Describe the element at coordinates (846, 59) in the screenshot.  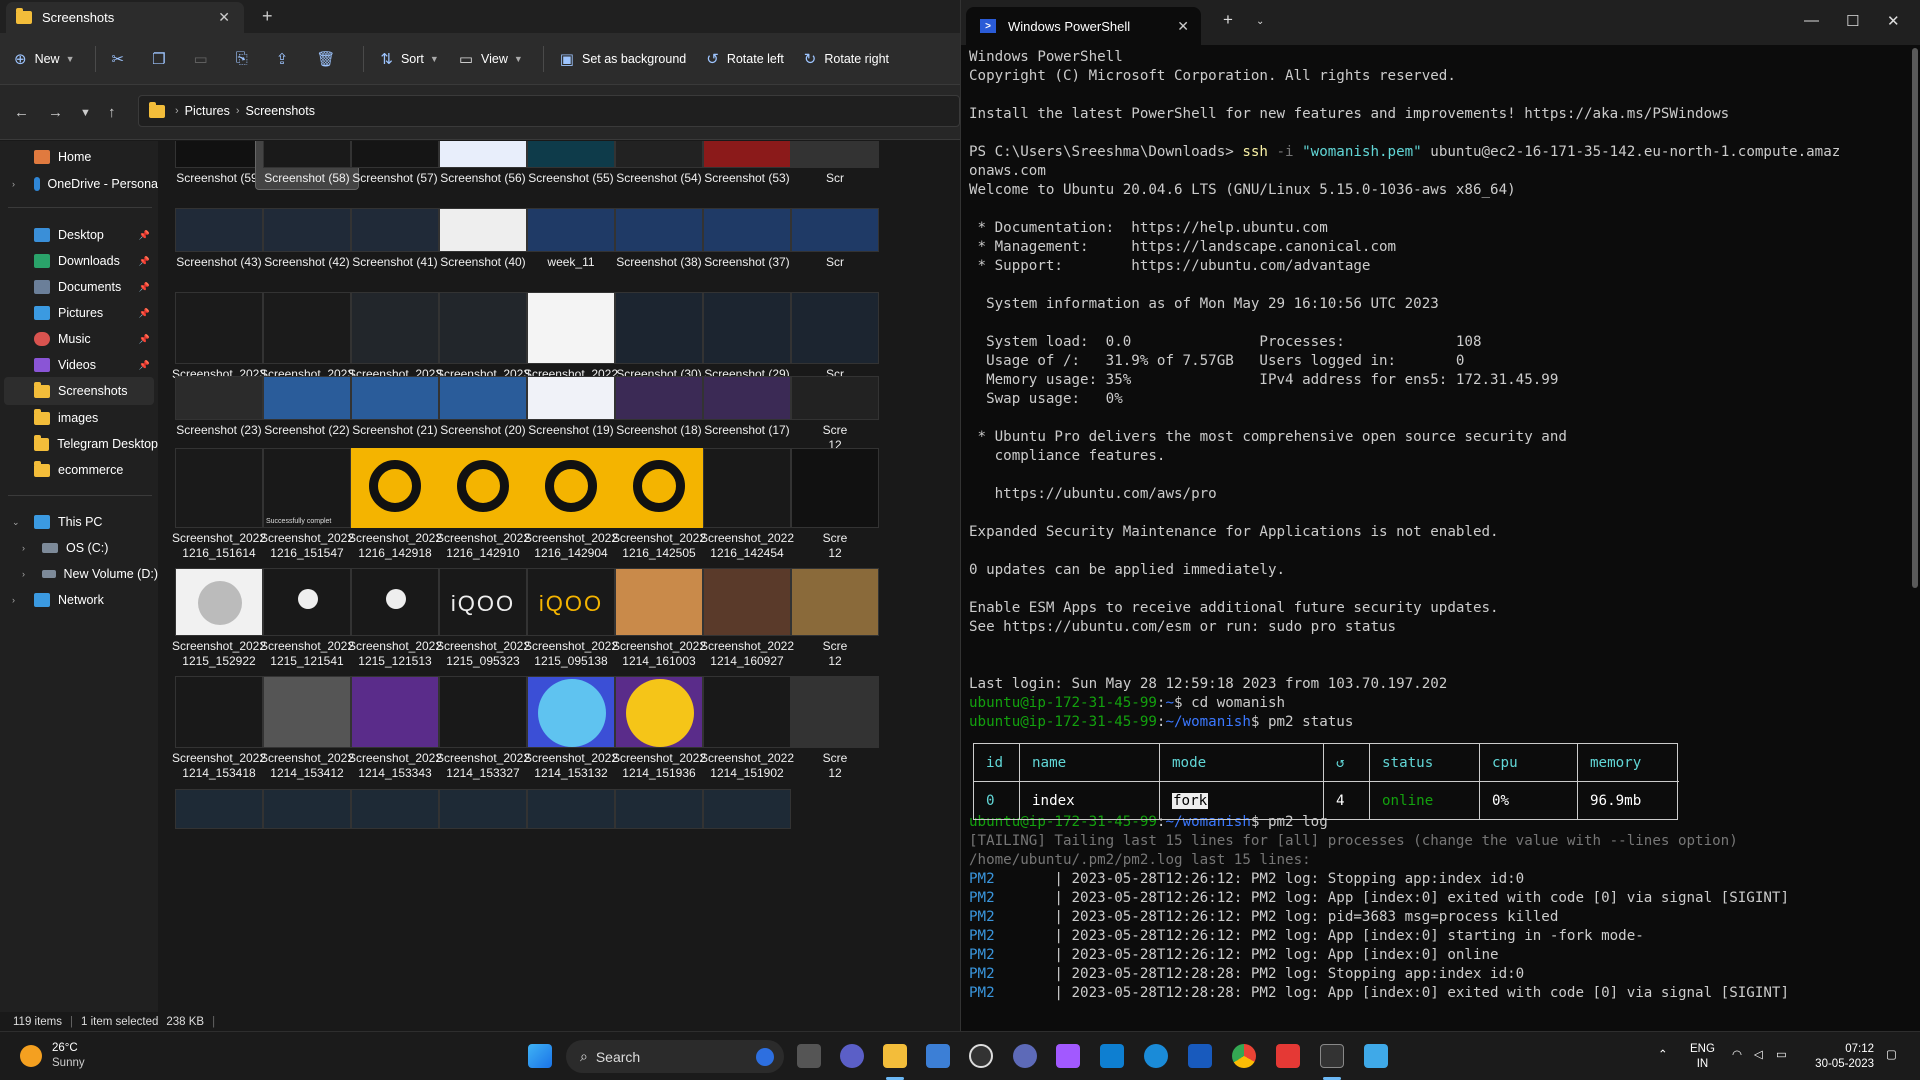
I see `rotate-right-button: ↻ Rotate right` at that location.